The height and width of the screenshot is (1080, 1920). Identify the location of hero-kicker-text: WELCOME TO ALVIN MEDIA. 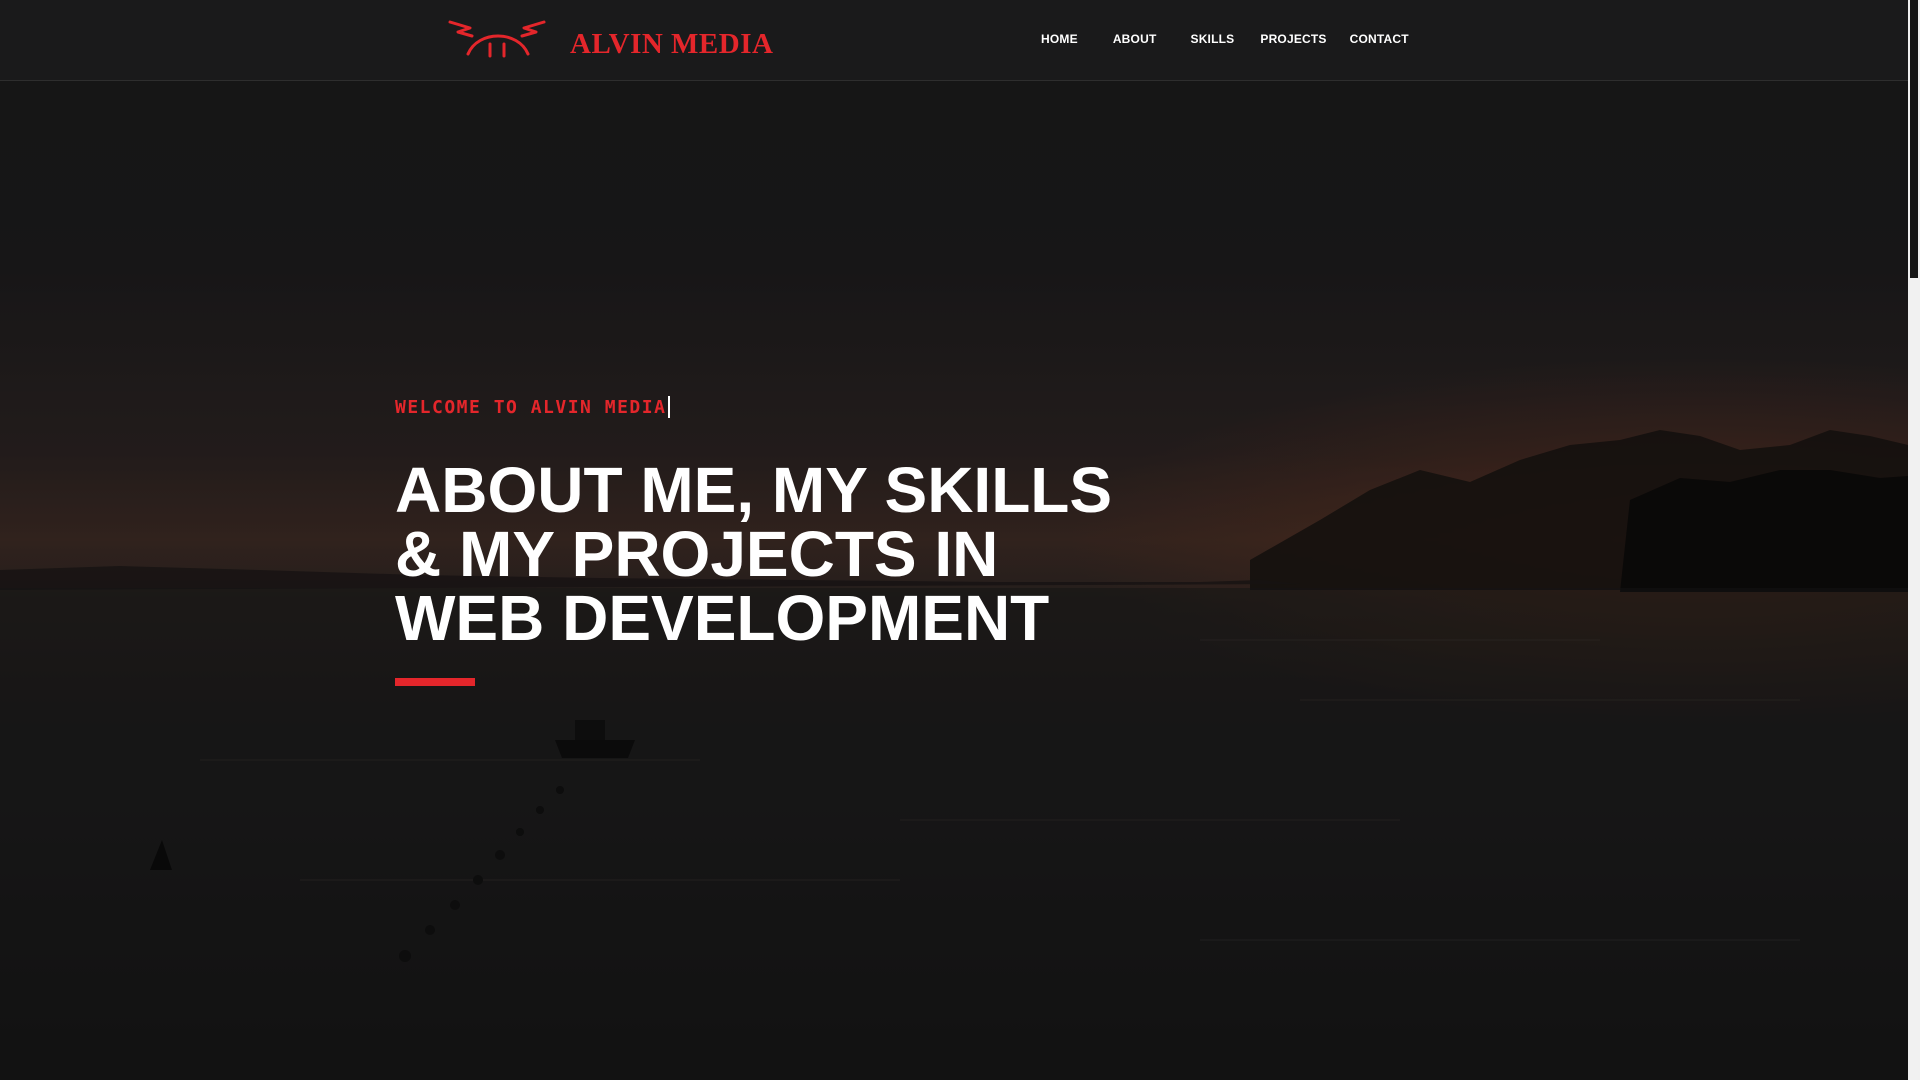
(531, 407).